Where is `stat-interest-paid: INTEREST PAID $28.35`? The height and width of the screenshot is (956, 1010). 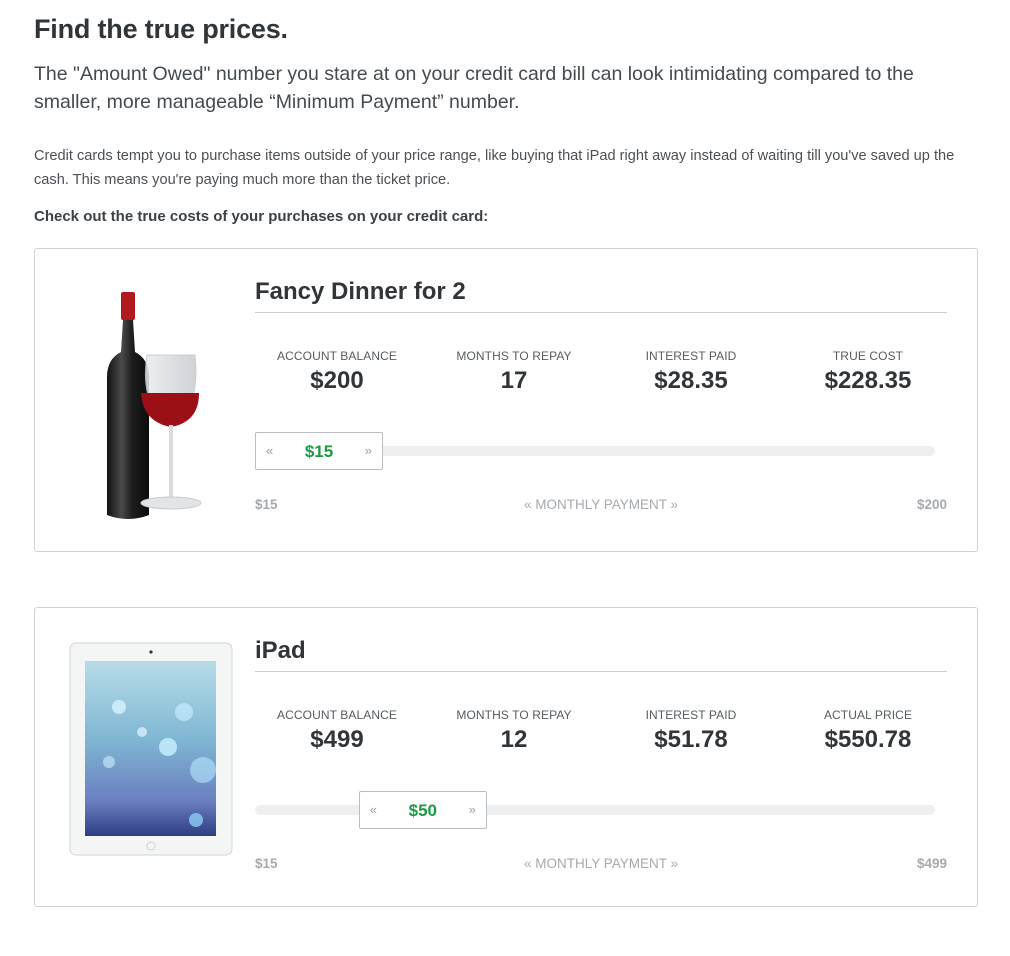
stat-interest-paid: INTEREST PAID $28.35 is located at coordinates (691, 372).